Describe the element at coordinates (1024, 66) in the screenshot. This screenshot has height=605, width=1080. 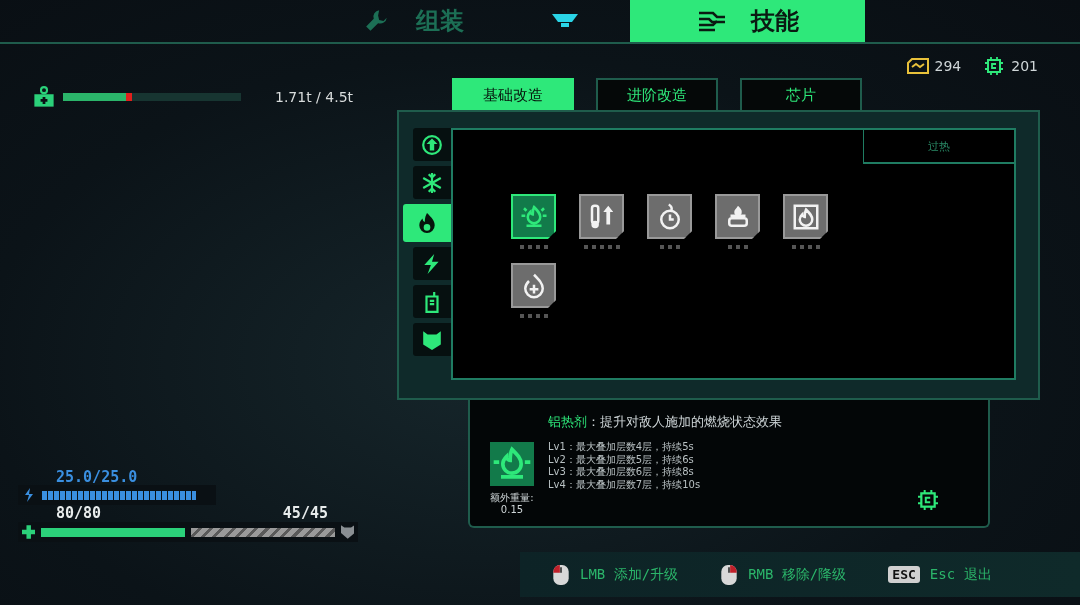
I see `currency-amount: 201` at that location.